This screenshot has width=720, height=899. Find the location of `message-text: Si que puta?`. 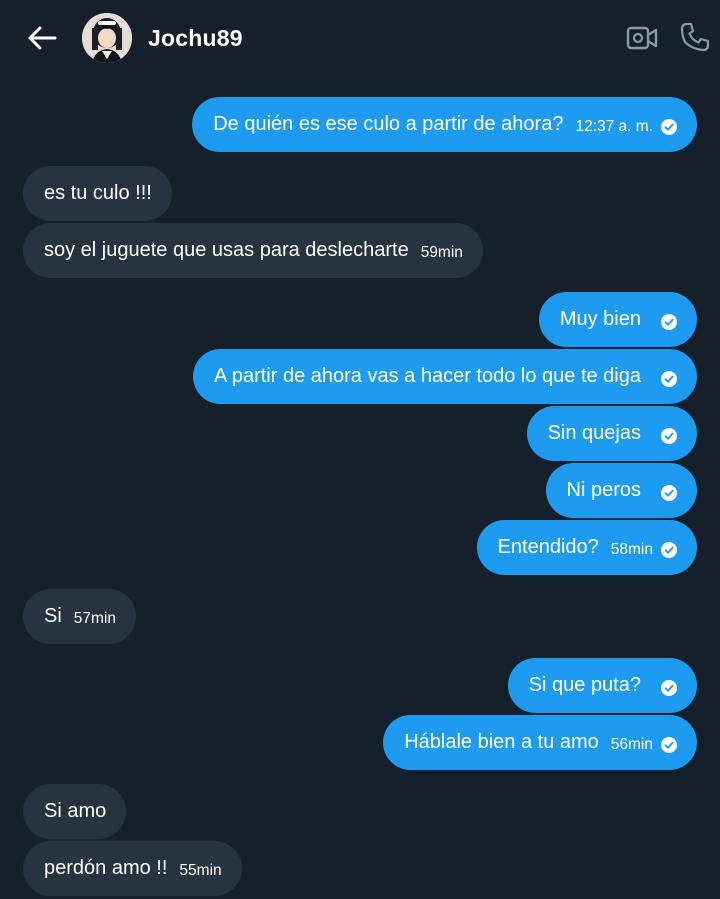

message-text: Si que puta? is located at coordinates (584, 685).